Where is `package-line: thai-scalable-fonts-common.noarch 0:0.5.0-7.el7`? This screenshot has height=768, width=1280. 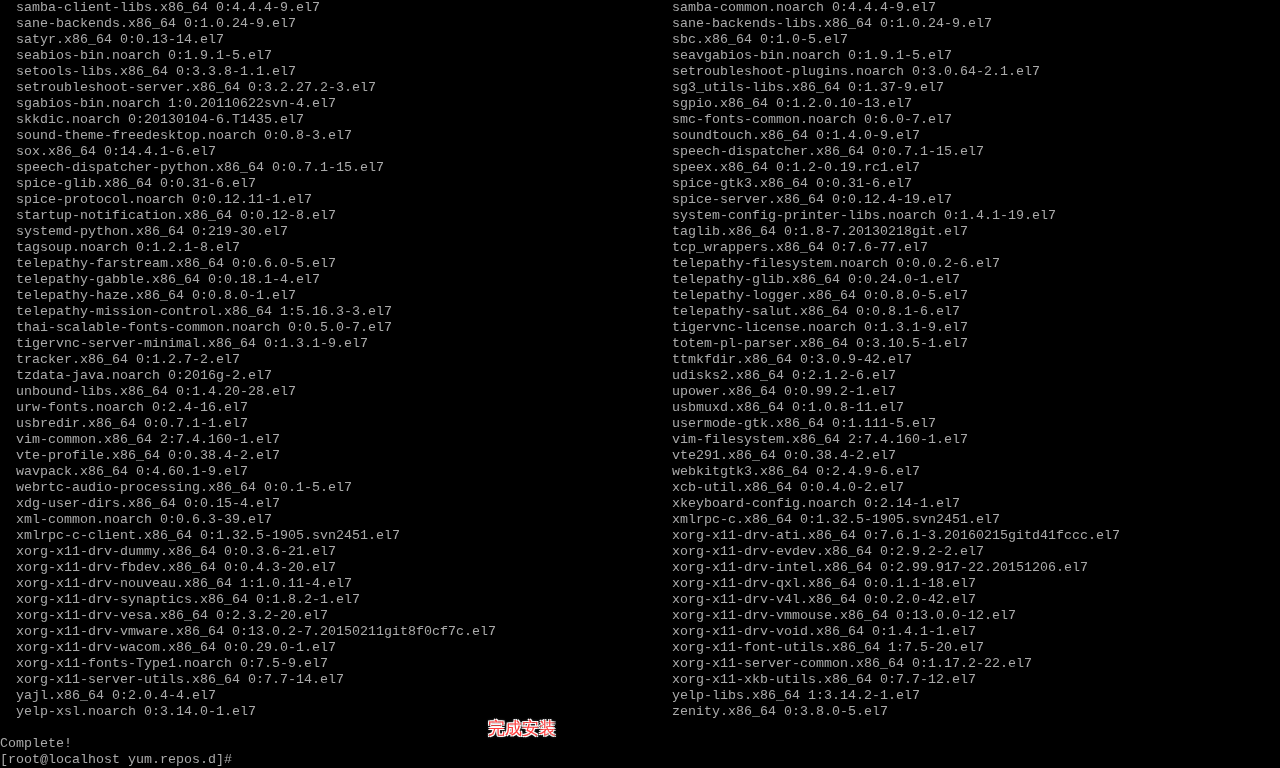
package-line: thai-scalable-fonts-common.noarch 0:0.5.0-7.el7 is located at coordinates (204, 328).